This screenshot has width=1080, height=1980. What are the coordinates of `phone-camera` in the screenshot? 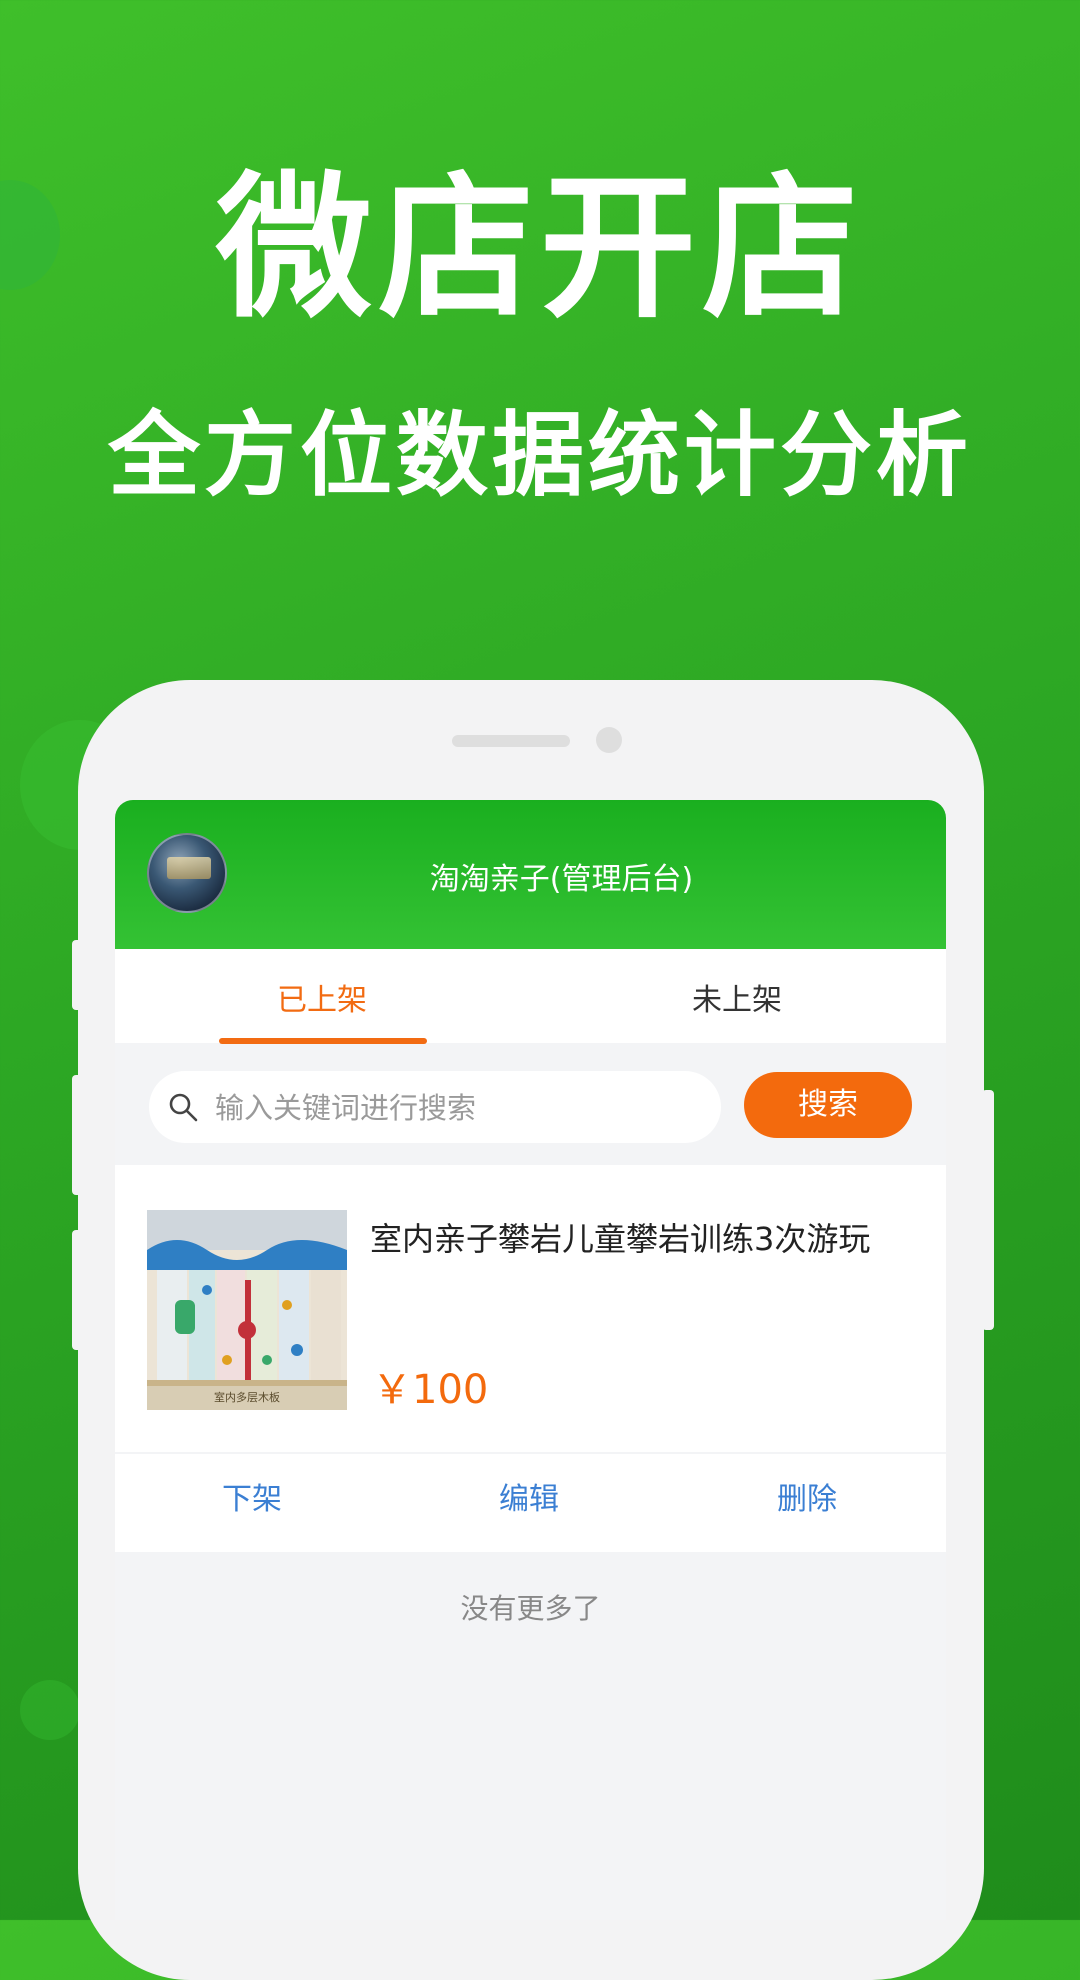 It's located at (609, 740).